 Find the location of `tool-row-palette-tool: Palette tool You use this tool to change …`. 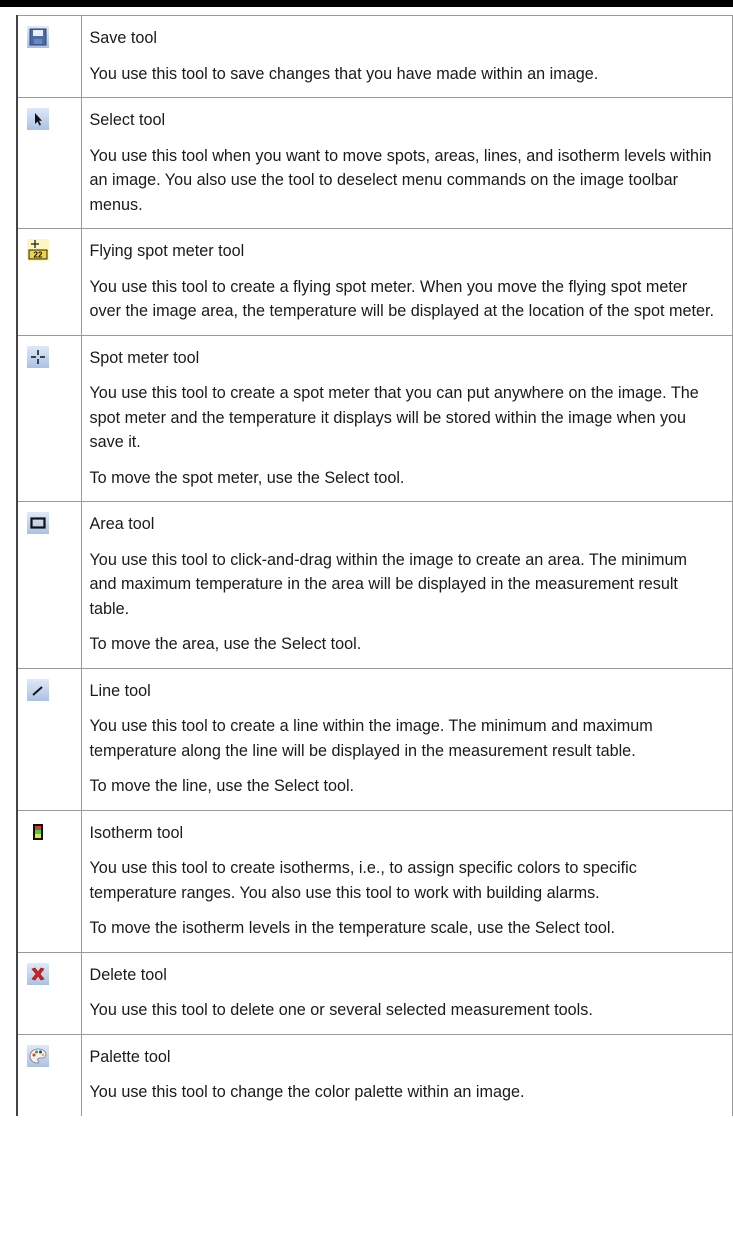

tool-row-palette-tool: Palette tool You use this tool to change … is located at coordinates (374, 1074).